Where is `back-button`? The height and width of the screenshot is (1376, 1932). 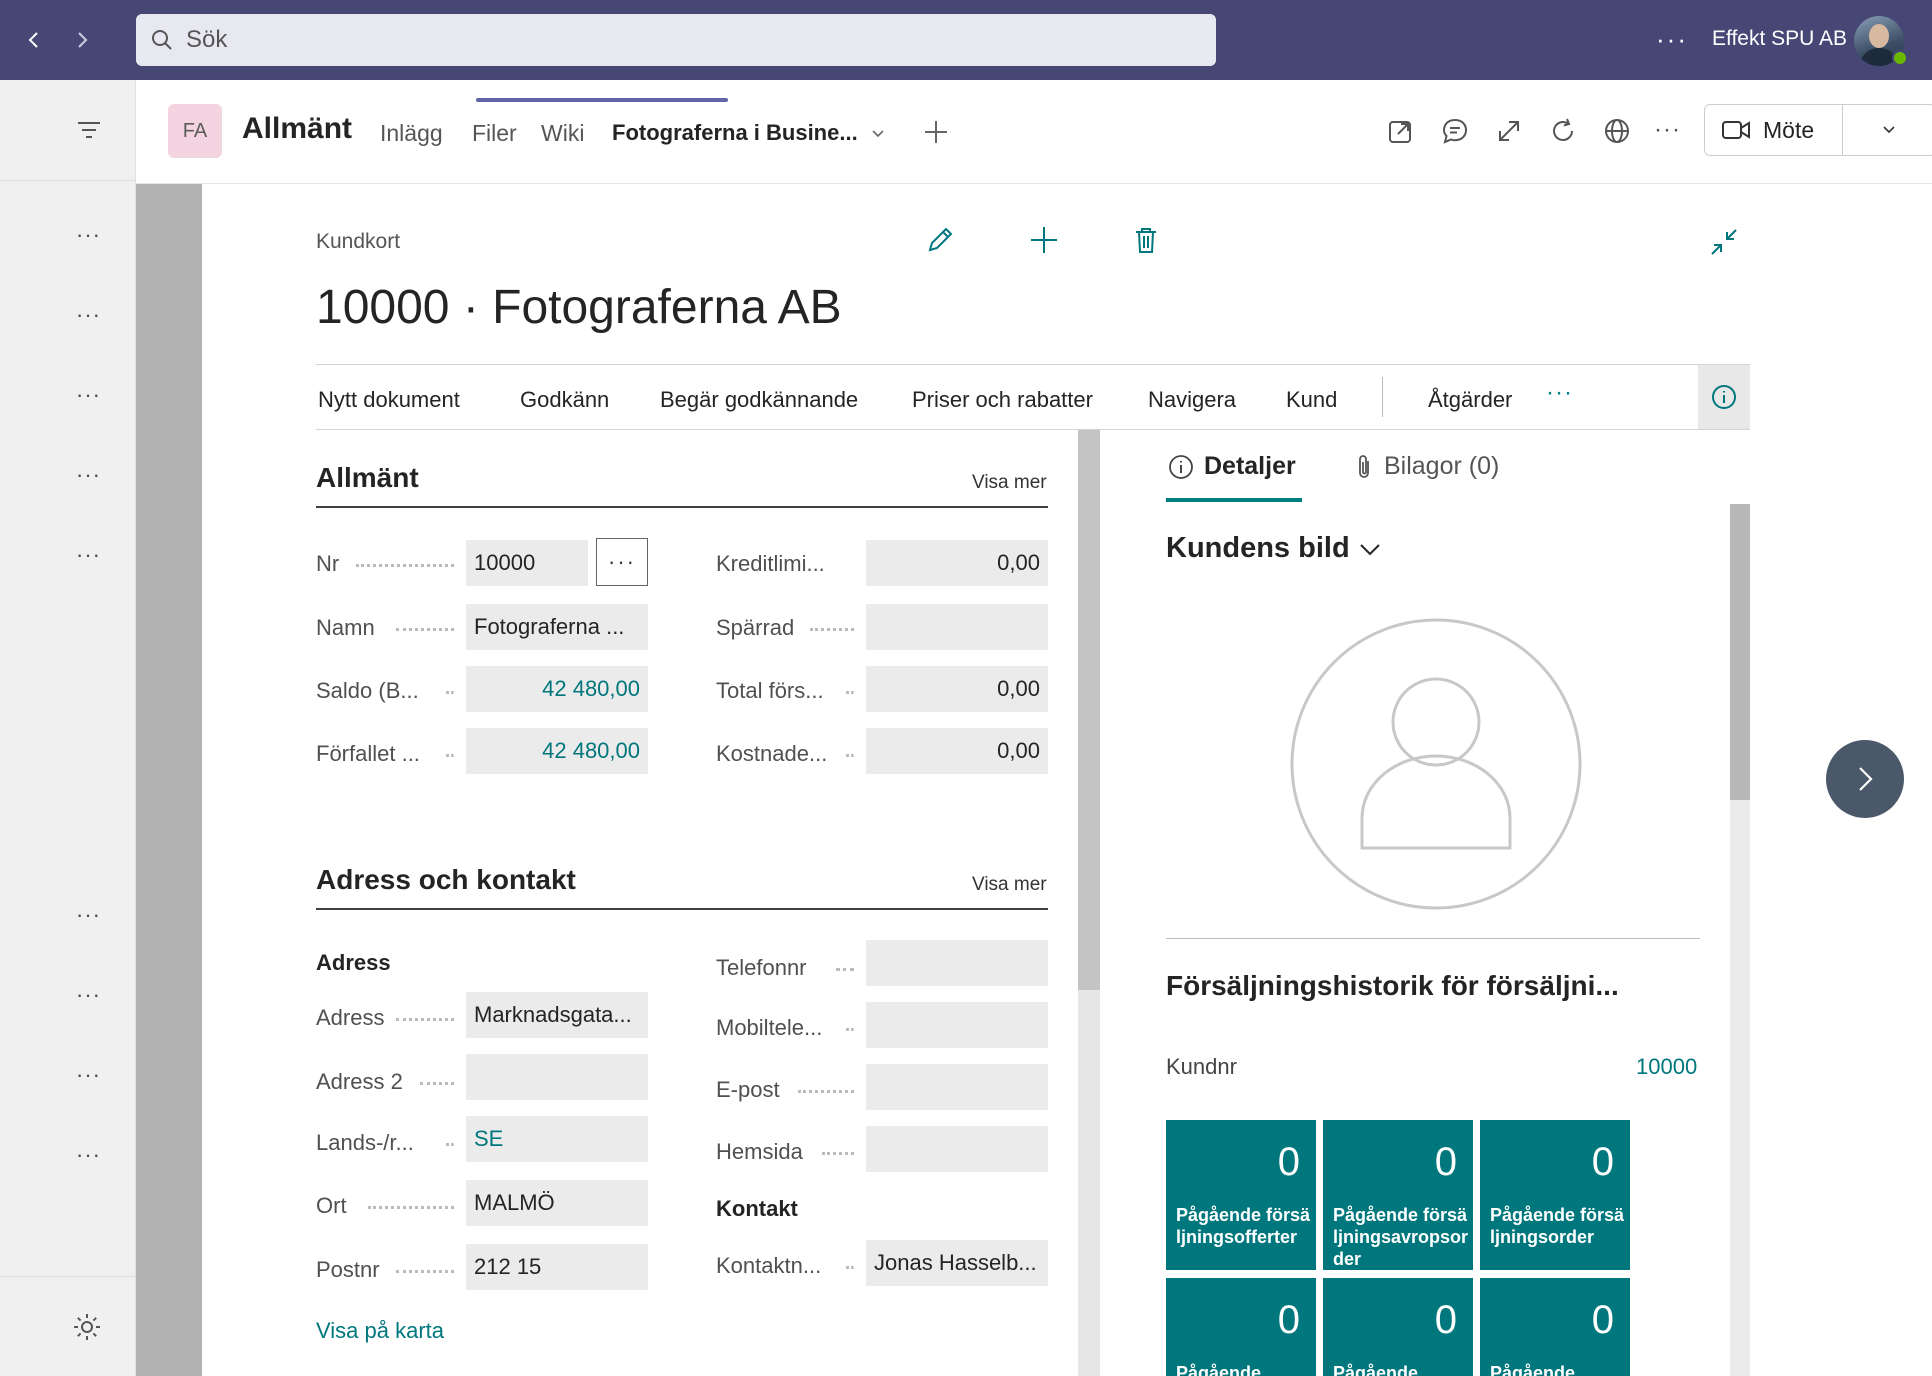
back-button is located at coordinates (34, 40).